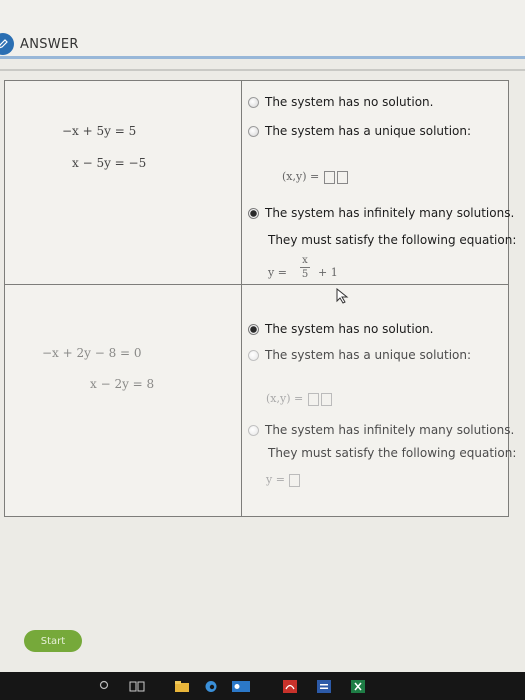 The height and width of the screenshot is (700, 525). What do you see at coordinates (340, 102) in the screenshot?
I see `problem1-option-no-solution: The system has no solution.` at bounding box center [340, 102].